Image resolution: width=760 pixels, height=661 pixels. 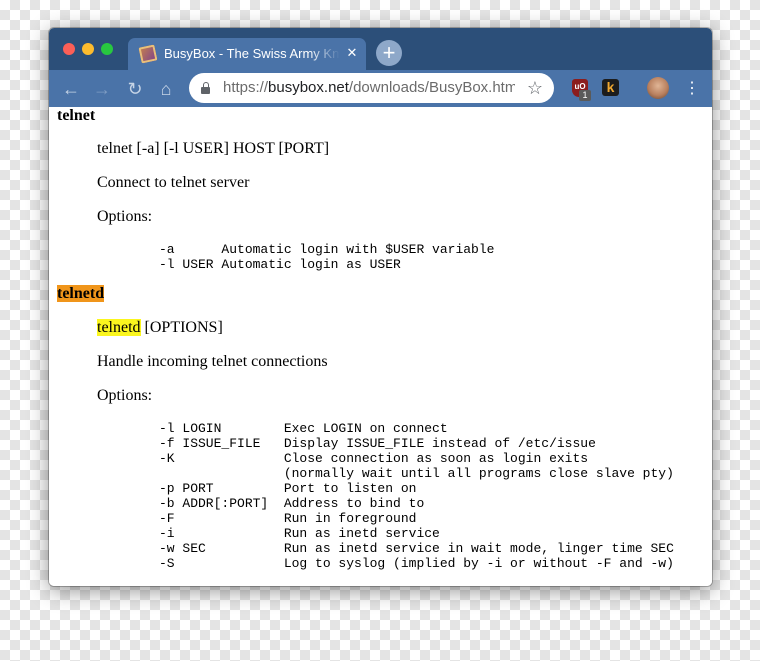 I want to click on telnetd-usage-args: [OPTIONS], so click(x=181, y=327).